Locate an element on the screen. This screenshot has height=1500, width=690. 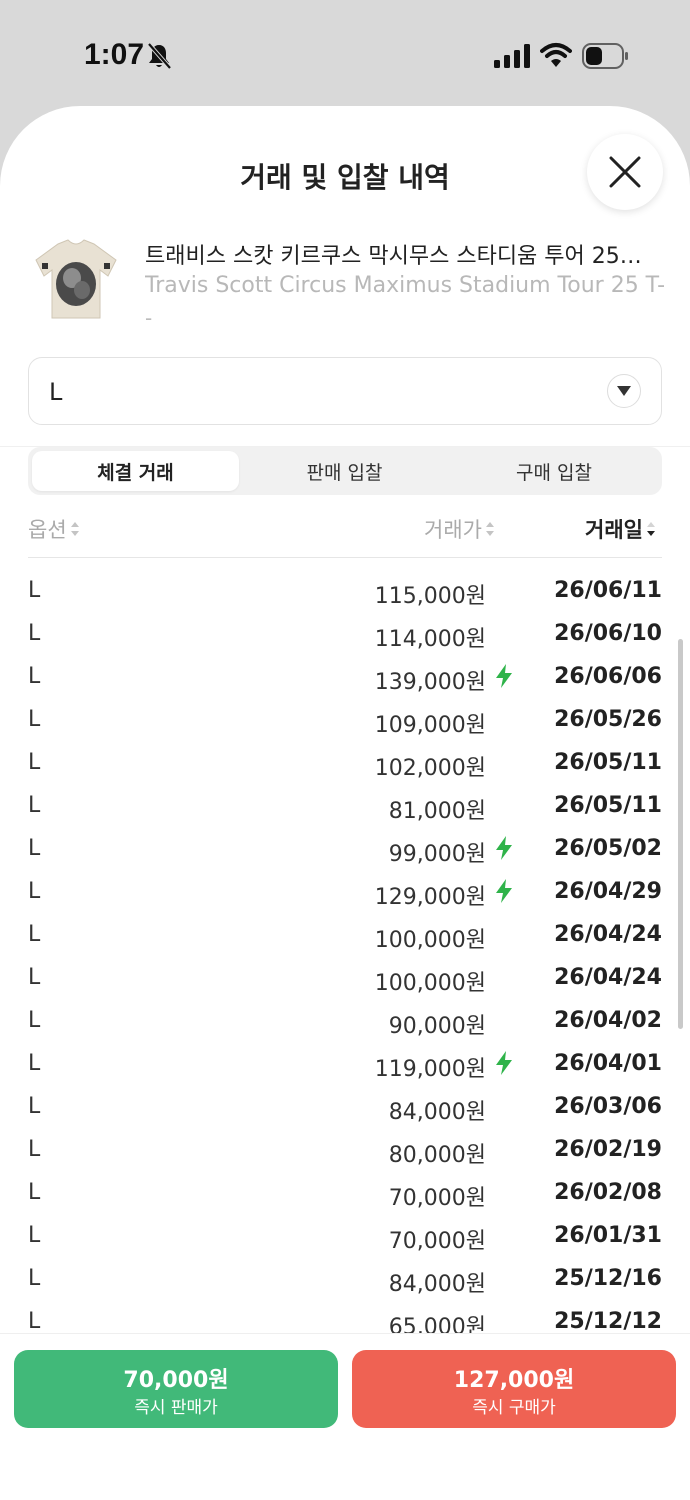
close-button is located at coordinates (625, 172).